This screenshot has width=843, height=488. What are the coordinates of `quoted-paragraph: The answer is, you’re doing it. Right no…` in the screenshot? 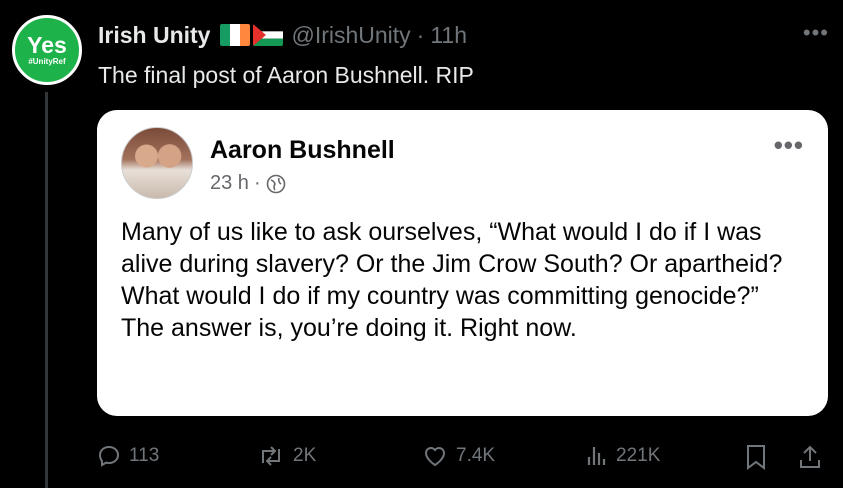 It's located at (349, 328).